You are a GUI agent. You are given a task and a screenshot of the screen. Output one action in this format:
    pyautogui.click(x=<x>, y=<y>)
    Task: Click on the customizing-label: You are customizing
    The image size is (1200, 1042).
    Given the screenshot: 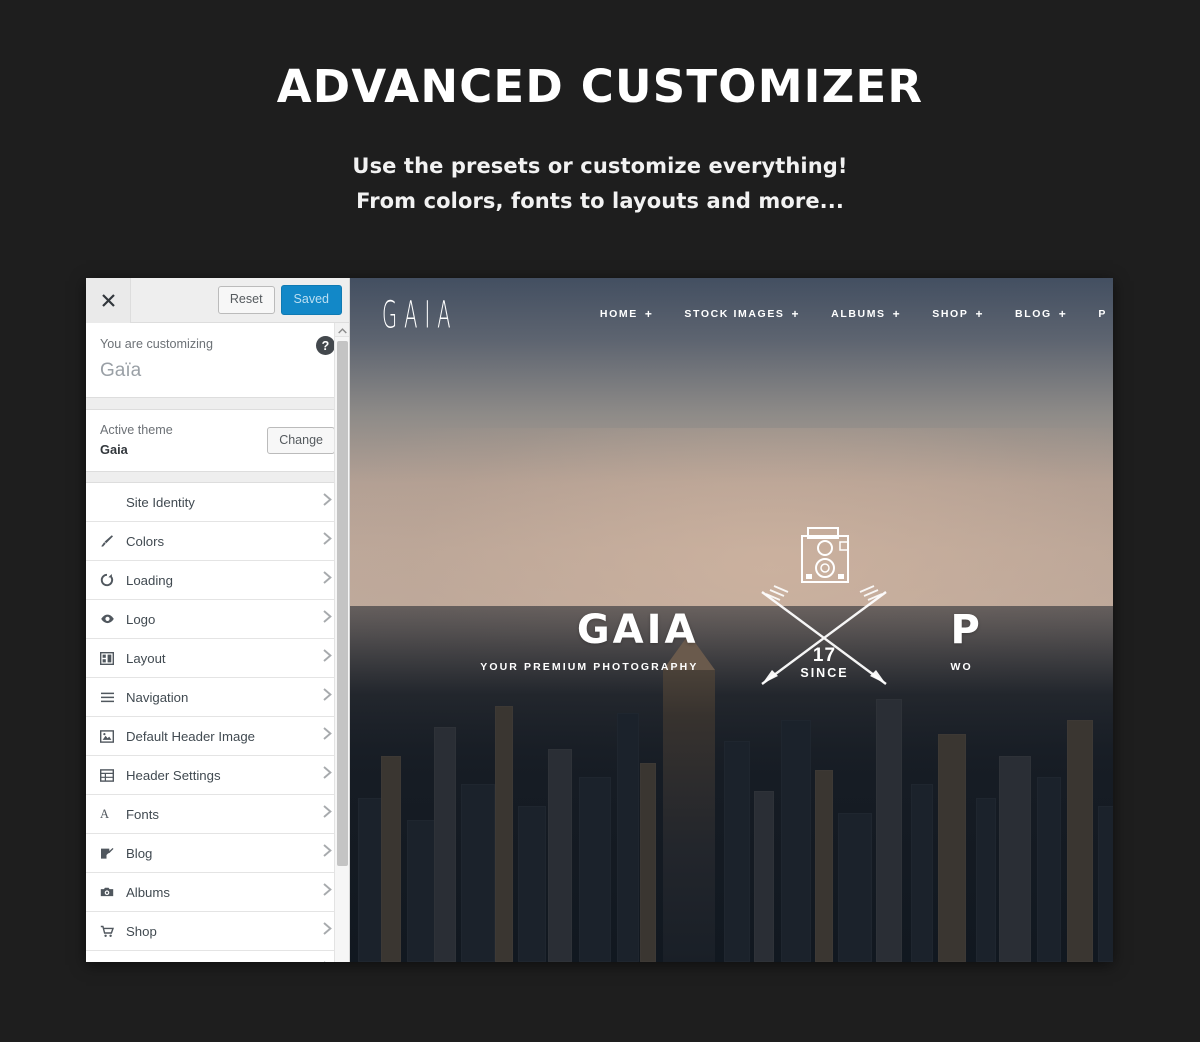 What is the action you would take?
    pyautogui.click(x=156, y=344)
    